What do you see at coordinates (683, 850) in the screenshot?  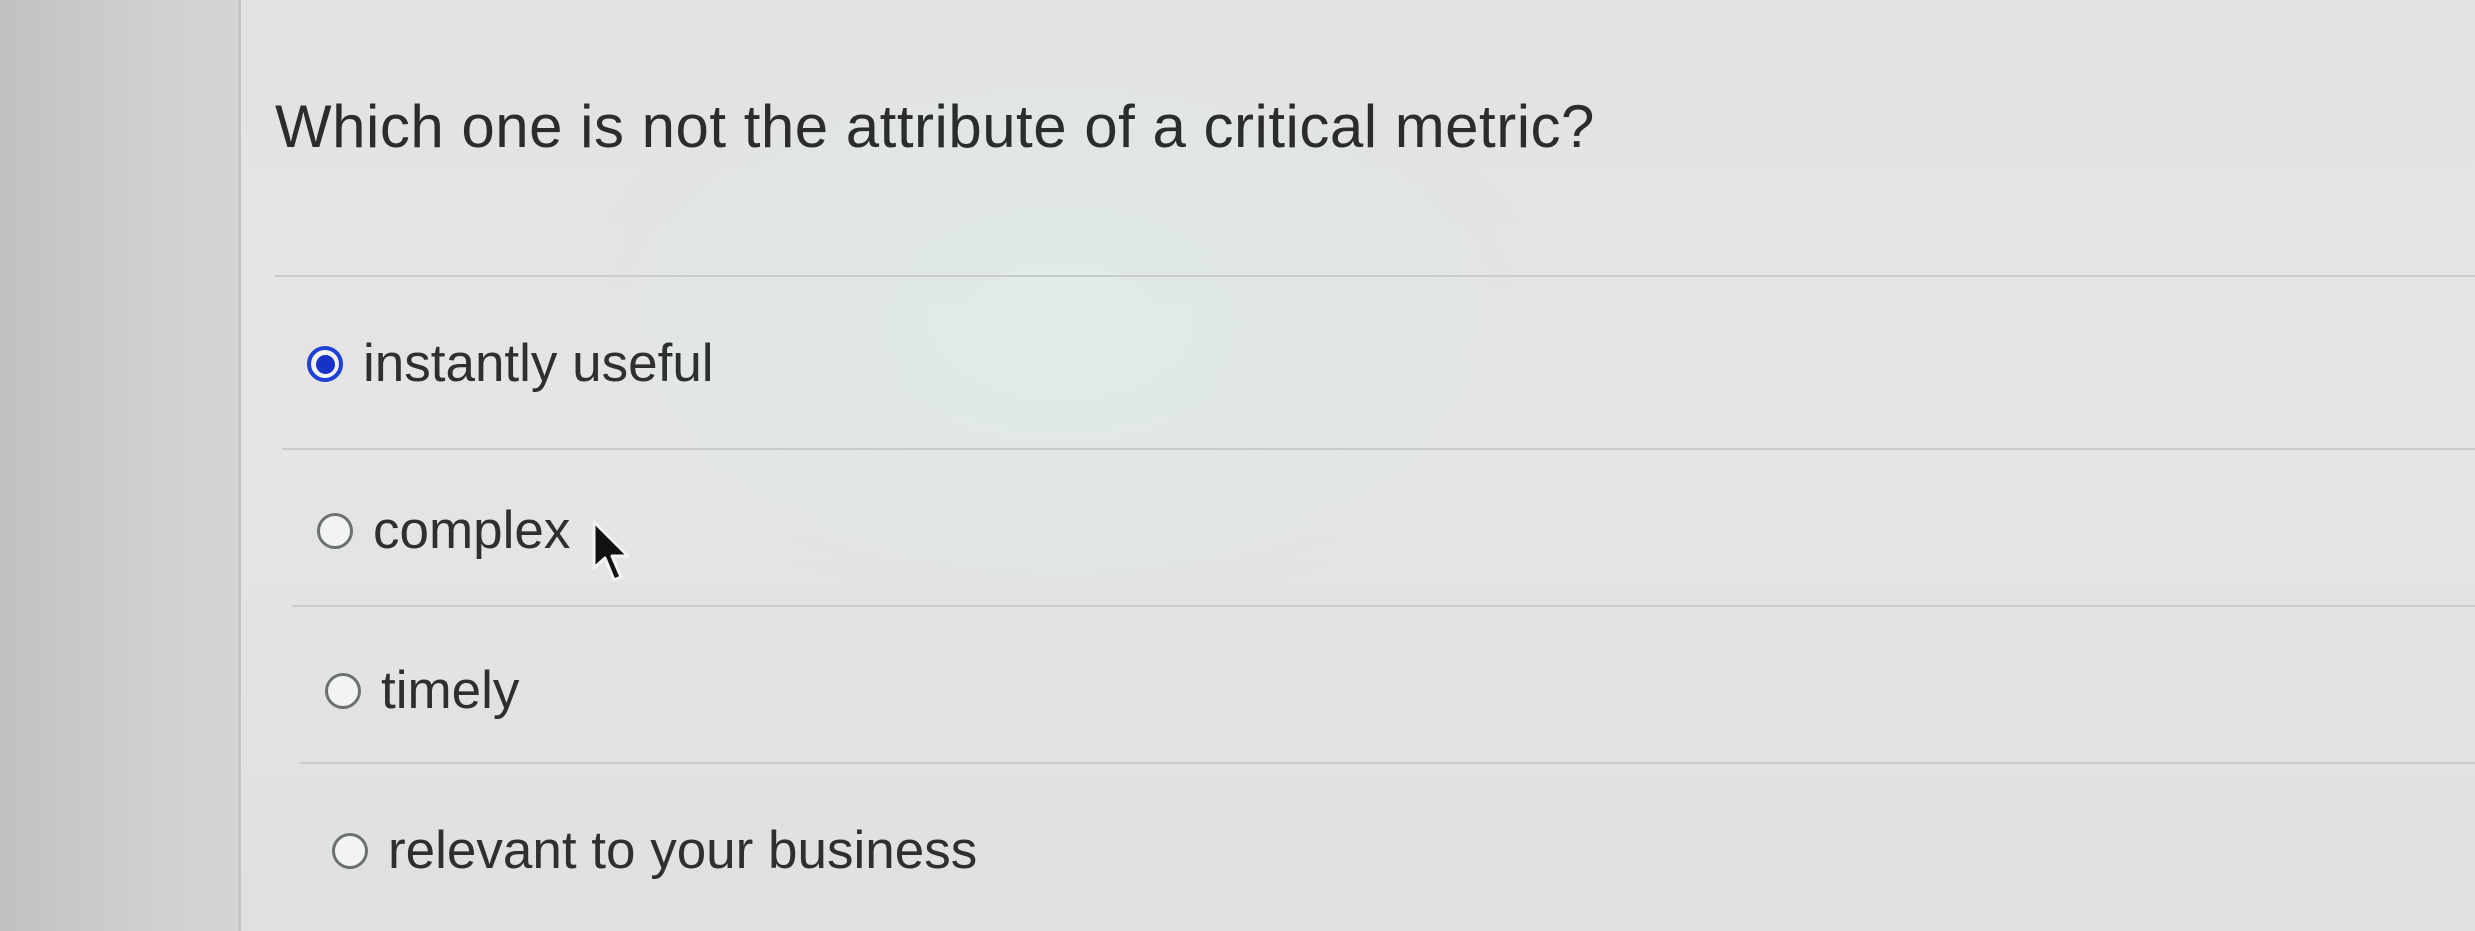 I see `option-label: relevant to your business` at bounding box center [683, 850].